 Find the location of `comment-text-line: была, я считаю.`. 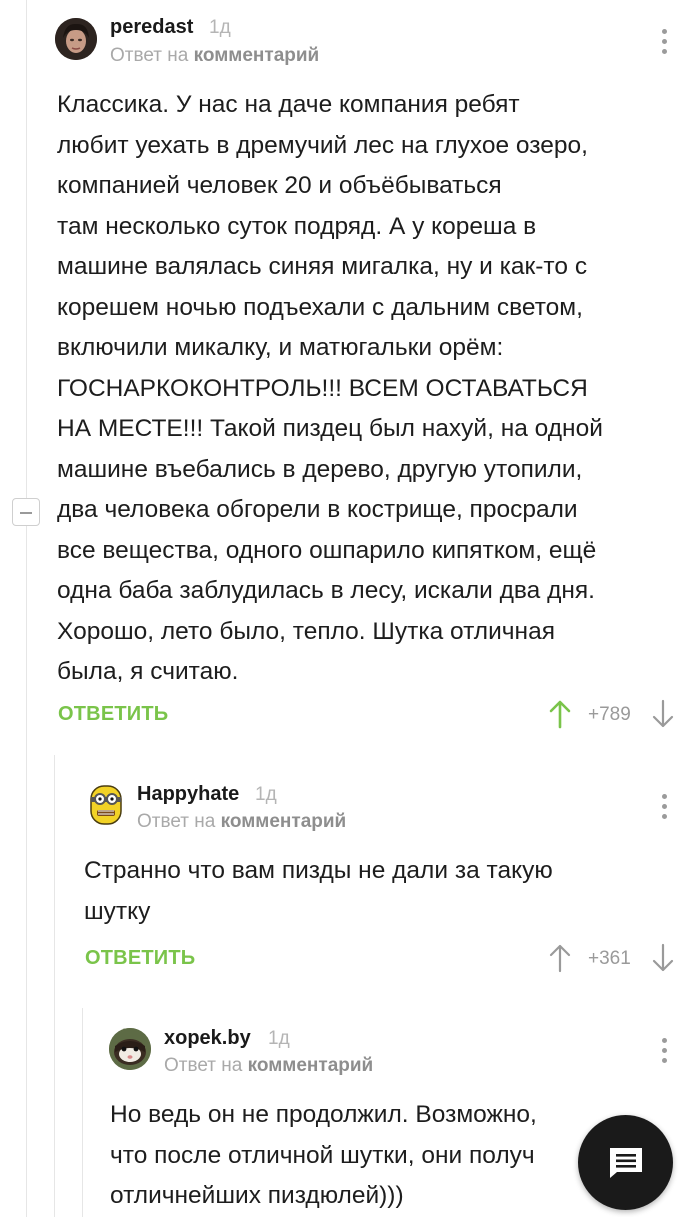

comment-text-line: была, я считаю. is located at coordinates (148, 671).